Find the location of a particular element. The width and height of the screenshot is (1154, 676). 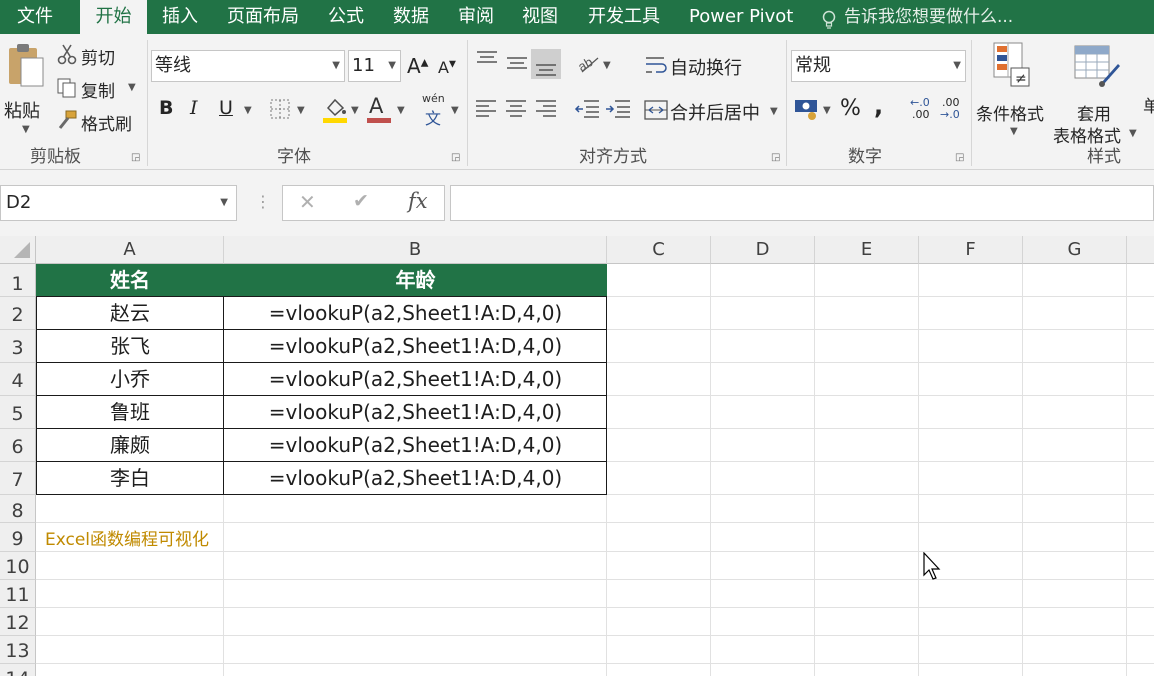

align-center-button is located at coordinates (516, 111).